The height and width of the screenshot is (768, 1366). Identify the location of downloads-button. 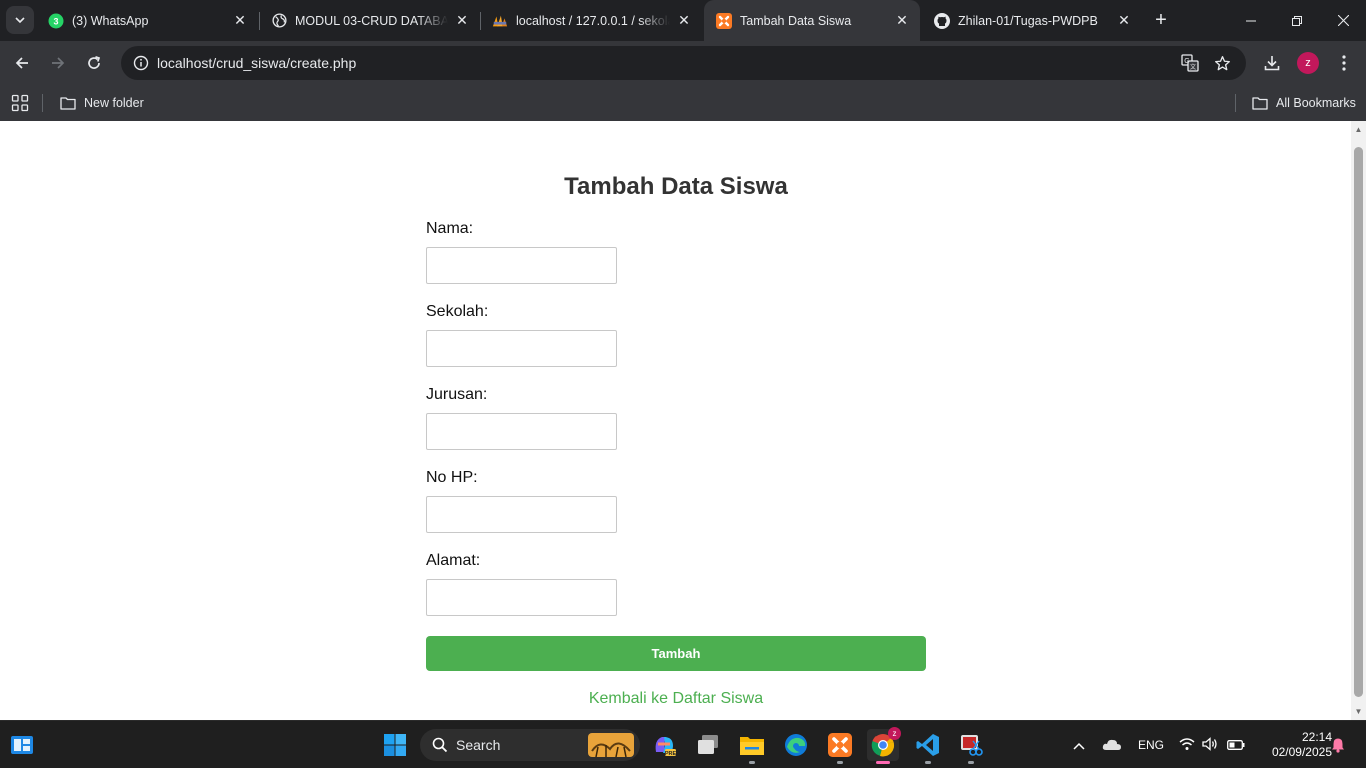
(1272, 63).